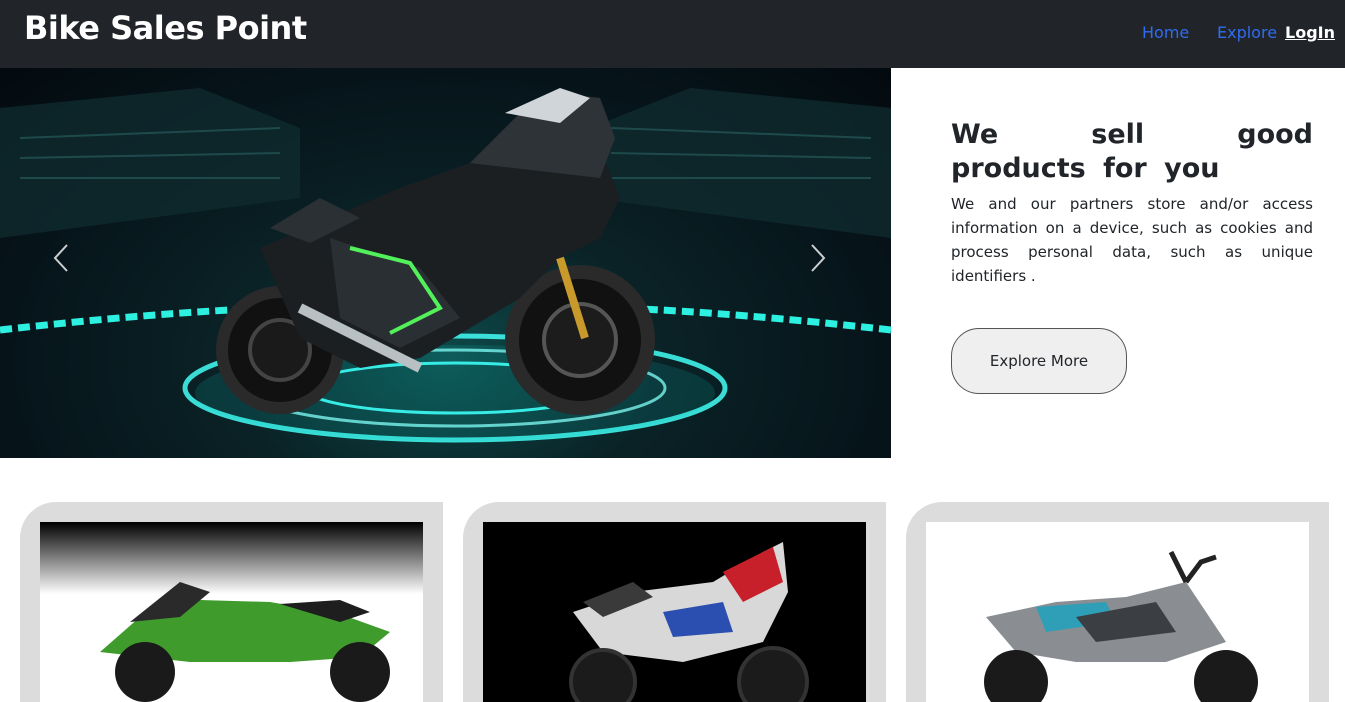  Describe the element at coordinates (1247, 32) in the screenshot. I see `nav-link-explore: Explore` at that location.